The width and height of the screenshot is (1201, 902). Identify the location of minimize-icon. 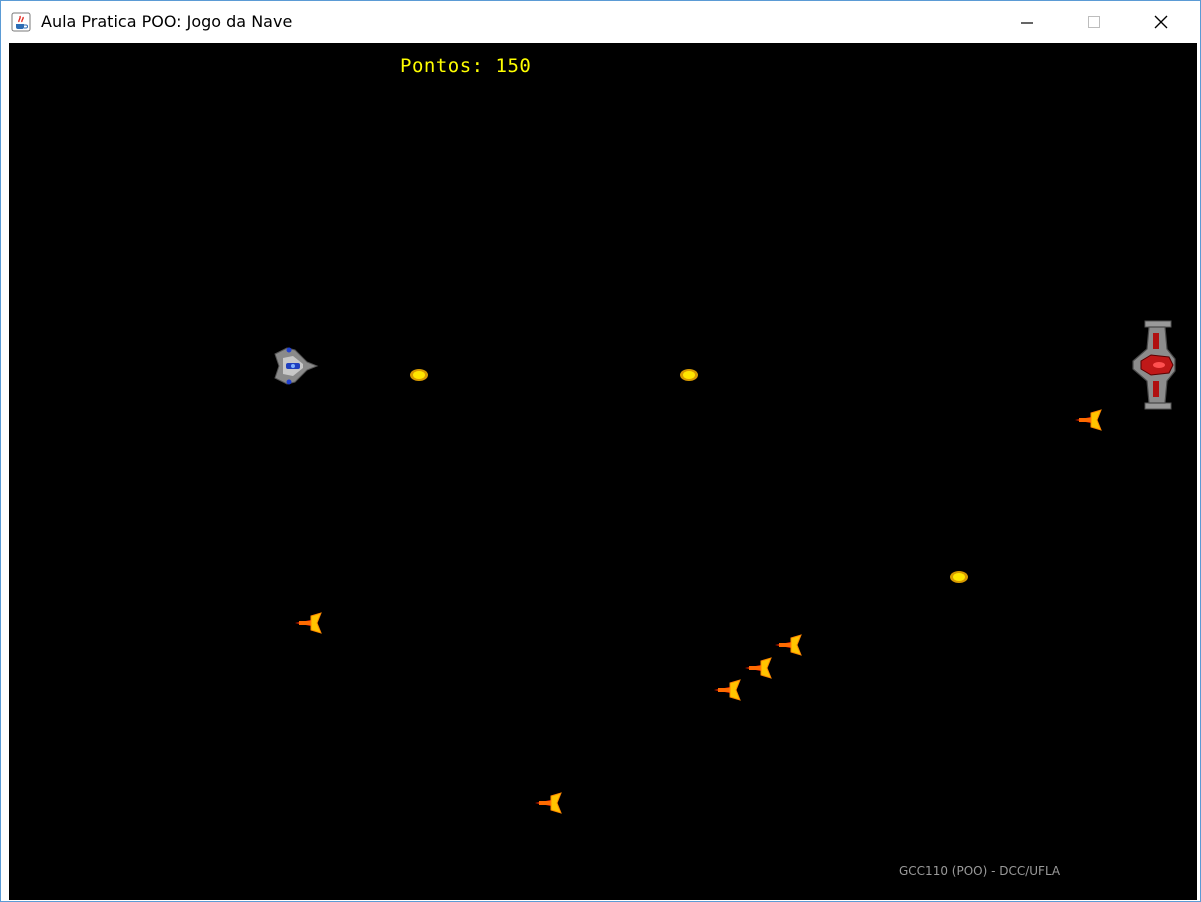
(1027, 23).